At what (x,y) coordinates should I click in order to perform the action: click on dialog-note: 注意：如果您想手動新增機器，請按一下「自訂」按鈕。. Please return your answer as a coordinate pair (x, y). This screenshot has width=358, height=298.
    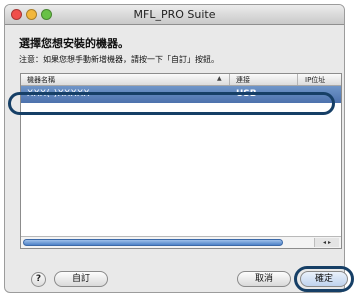
    Looking at the image, I should click on (119, 59).